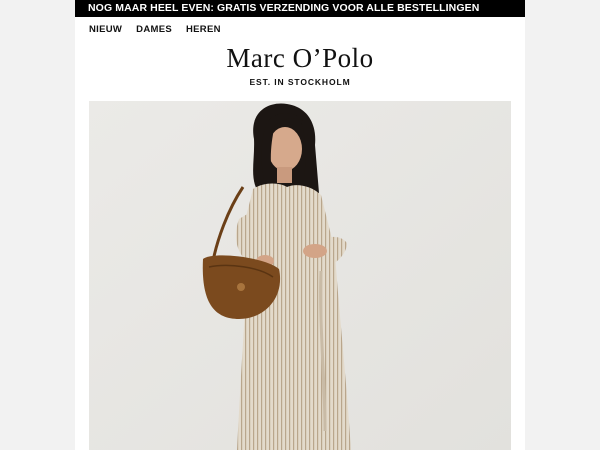 The width and height of the screenshot is (600, 450). Describe the element at coordinates (203, 29) in the screenshot. I see `nav-item-heren: HEREN` at that location.